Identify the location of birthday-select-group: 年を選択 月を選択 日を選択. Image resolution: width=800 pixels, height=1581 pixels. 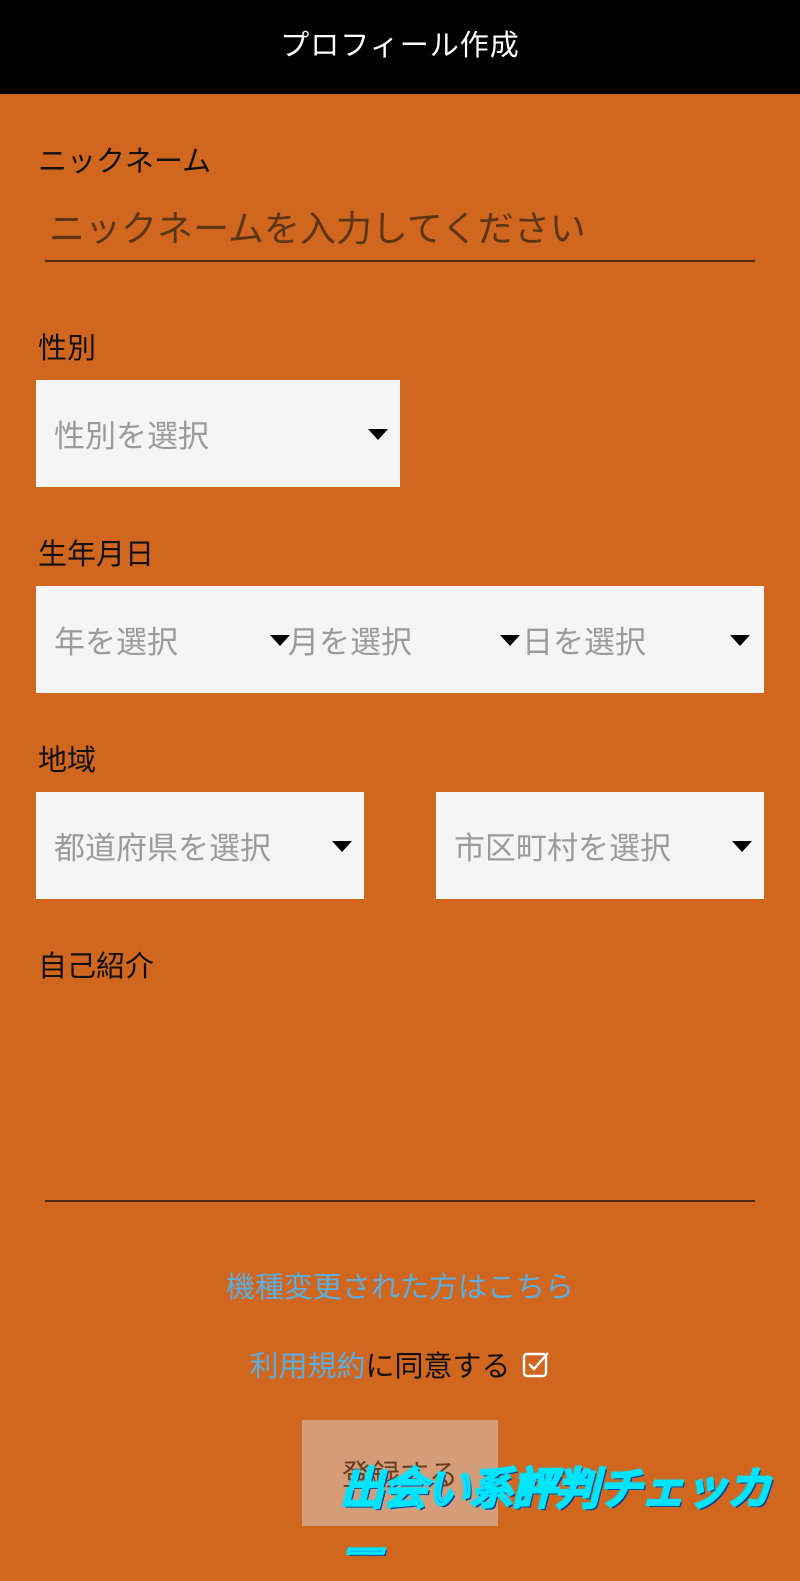
(400, 639).